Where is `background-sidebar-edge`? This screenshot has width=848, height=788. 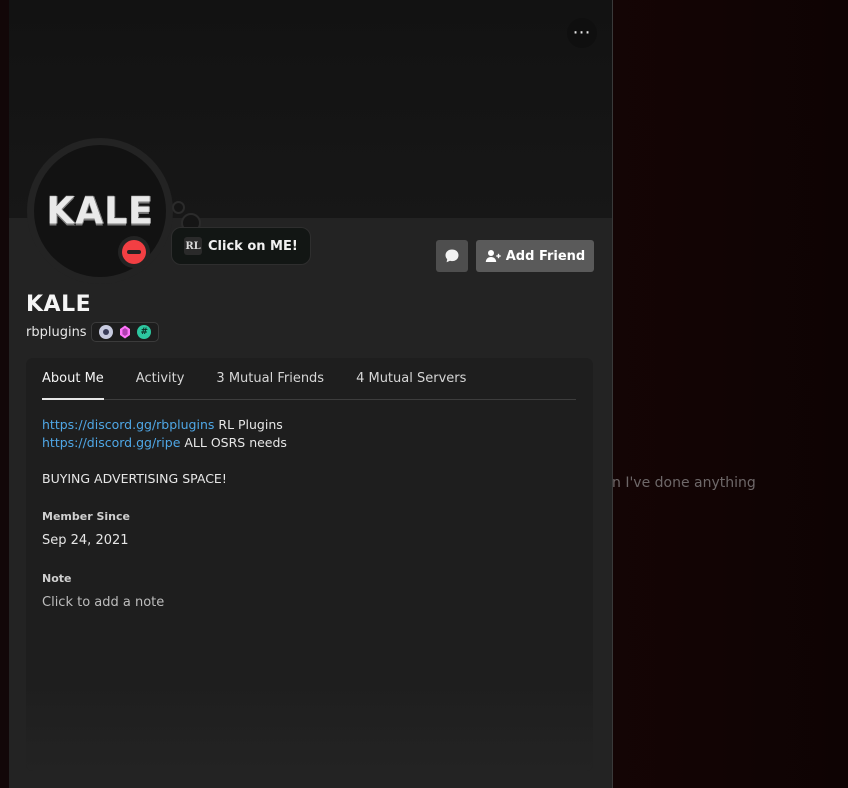
background-sidebar-edge is located at coordinates (4, 190).